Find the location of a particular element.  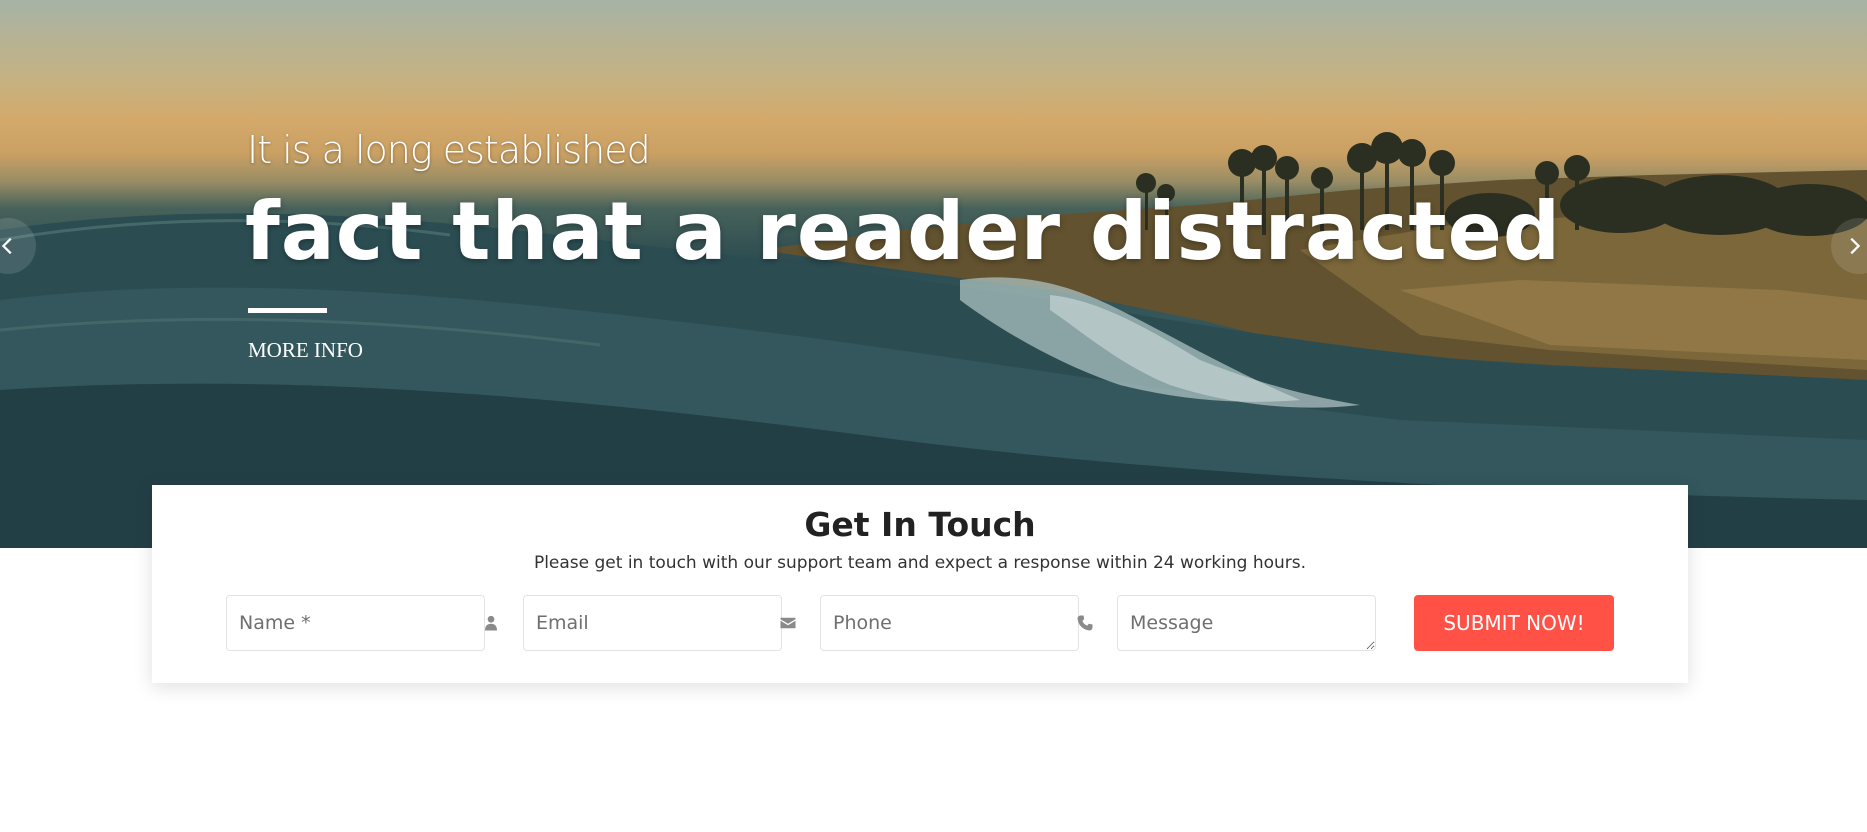

submit-button: SUBMIT NOW! is located at coordinates (1514, 623).